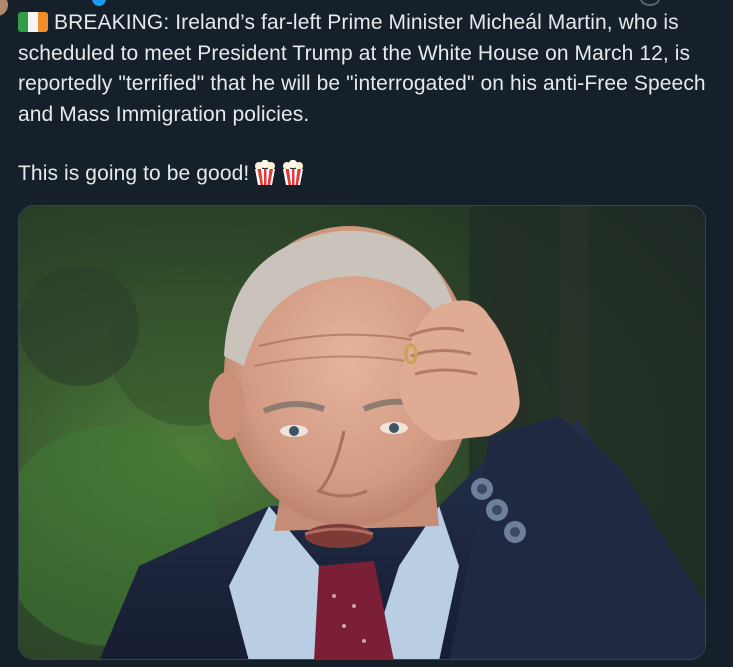 The height and width of the screenshot is (667, 733). I want to click on tweet-paragraph: This is going to be good!, so click(368, 174).